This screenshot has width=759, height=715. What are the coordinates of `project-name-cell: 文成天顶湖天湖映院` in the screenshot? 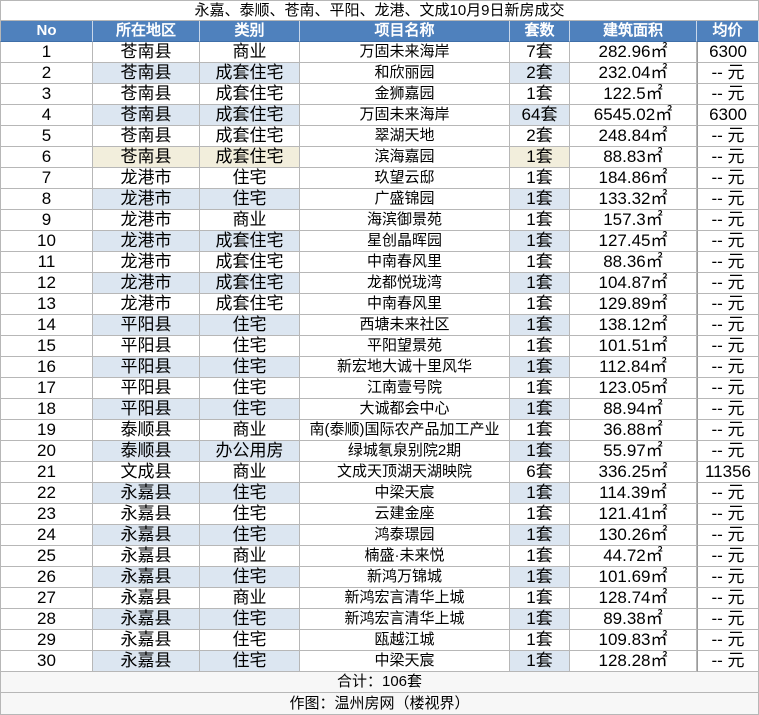 It's located at (405, 472).